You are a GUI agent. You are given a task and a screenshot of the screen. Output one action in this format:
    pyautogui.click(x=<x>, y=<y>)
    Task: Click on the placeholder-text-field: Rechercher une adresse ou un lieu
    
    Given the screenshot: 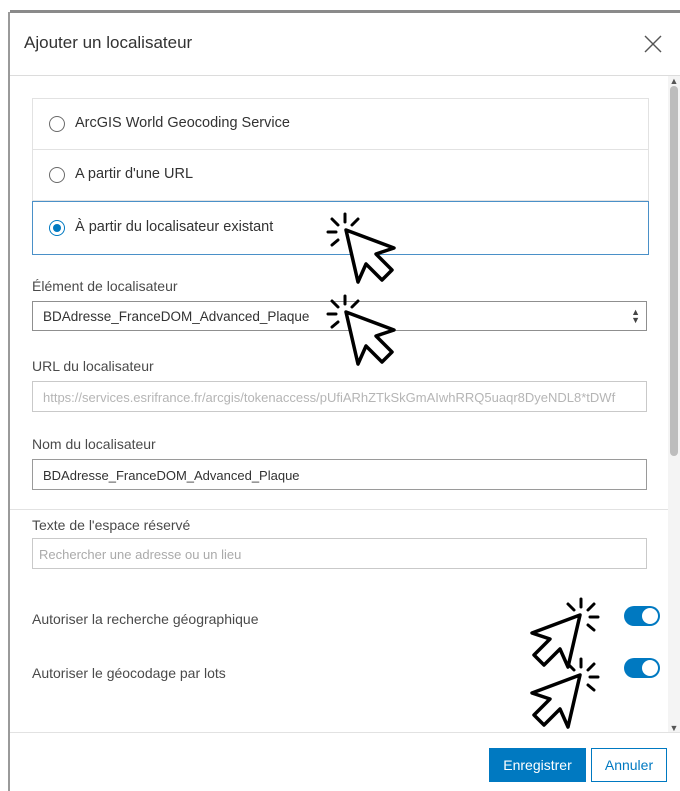 What is the action you would take?
    pyautogui.click(x=339, y=553)
    